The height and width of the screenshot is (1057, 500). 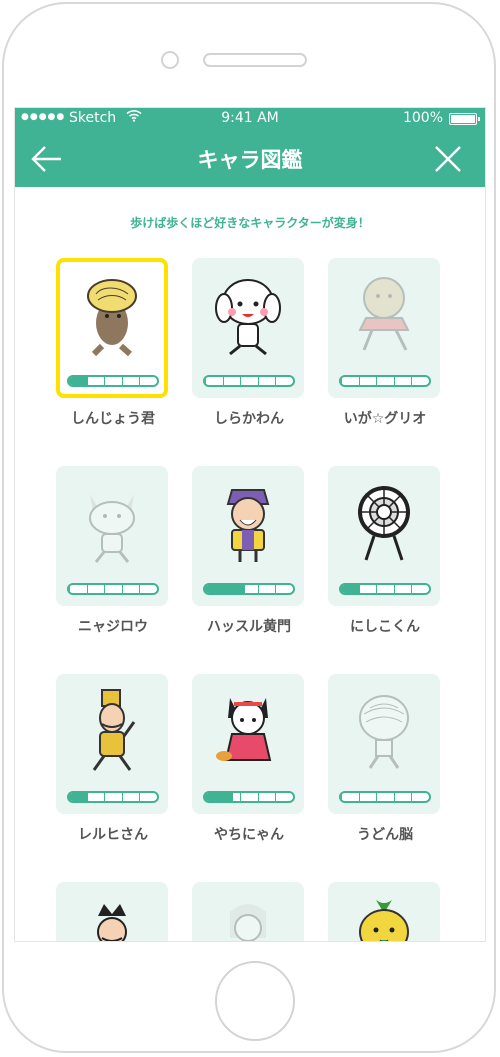 I want to click on header: ●●●●● Sketch 9:41 AM 100% キャラ図鑑, so click(x=250, y=147).